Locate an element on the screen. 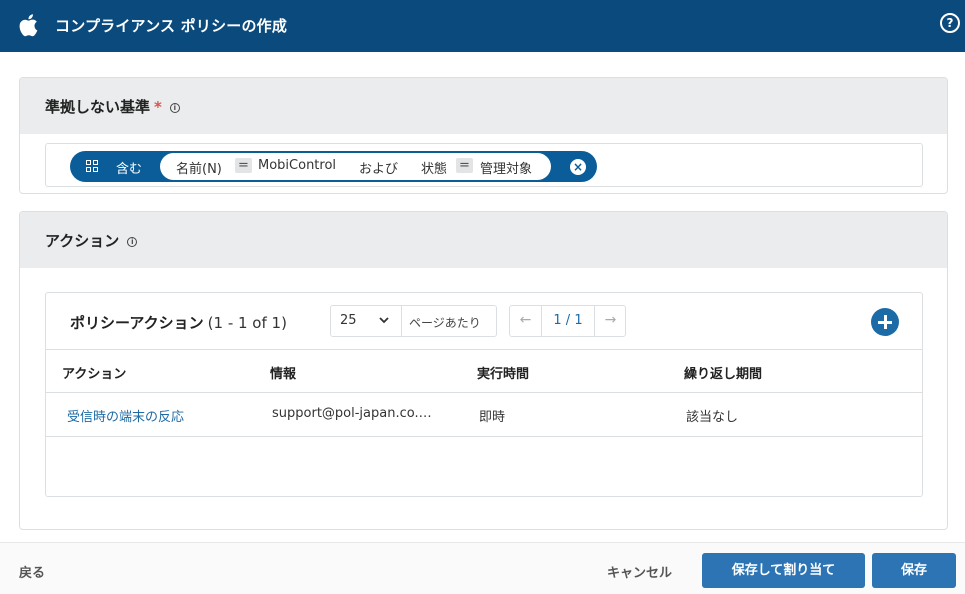  filter-pill: 含む 名前(N) = MobiControl および 状態 = 管理対象 × is located at coordinates (333, 166).